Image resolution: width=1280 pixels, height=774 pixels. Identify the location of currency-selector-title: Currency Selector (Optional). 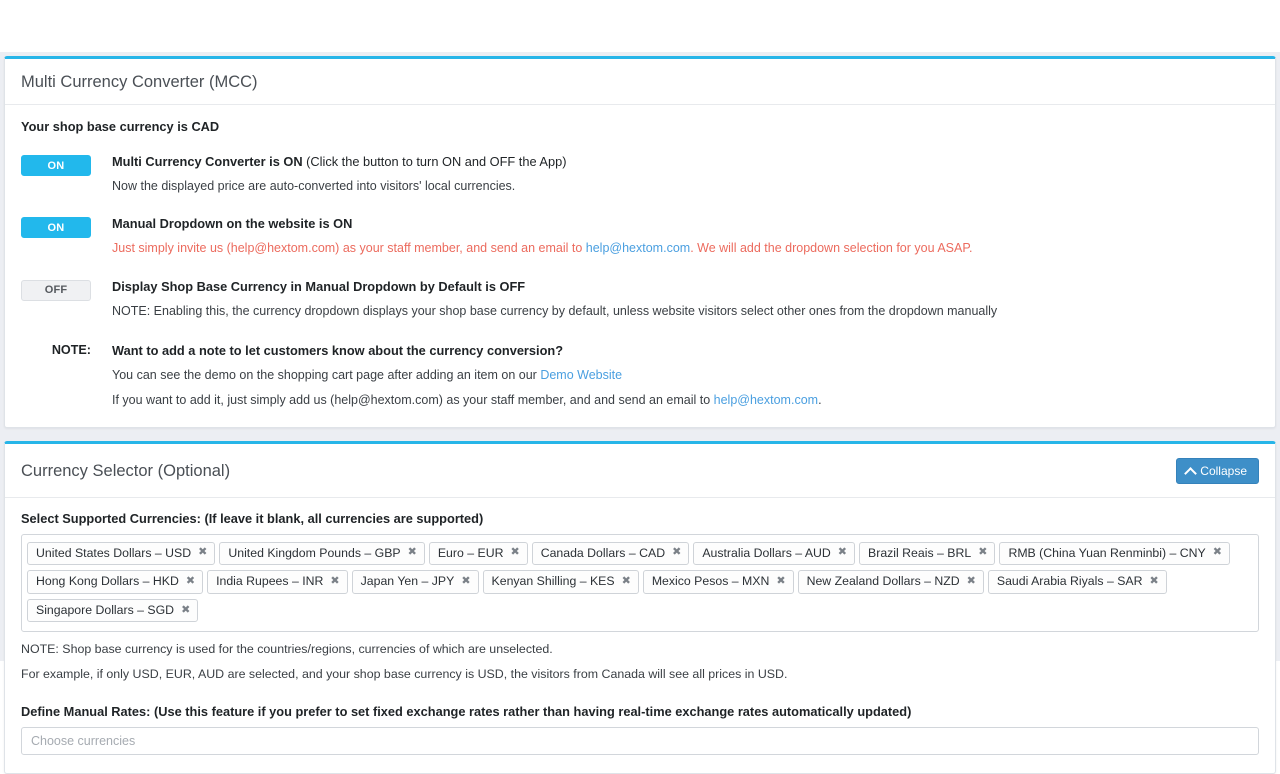
(126, 470).